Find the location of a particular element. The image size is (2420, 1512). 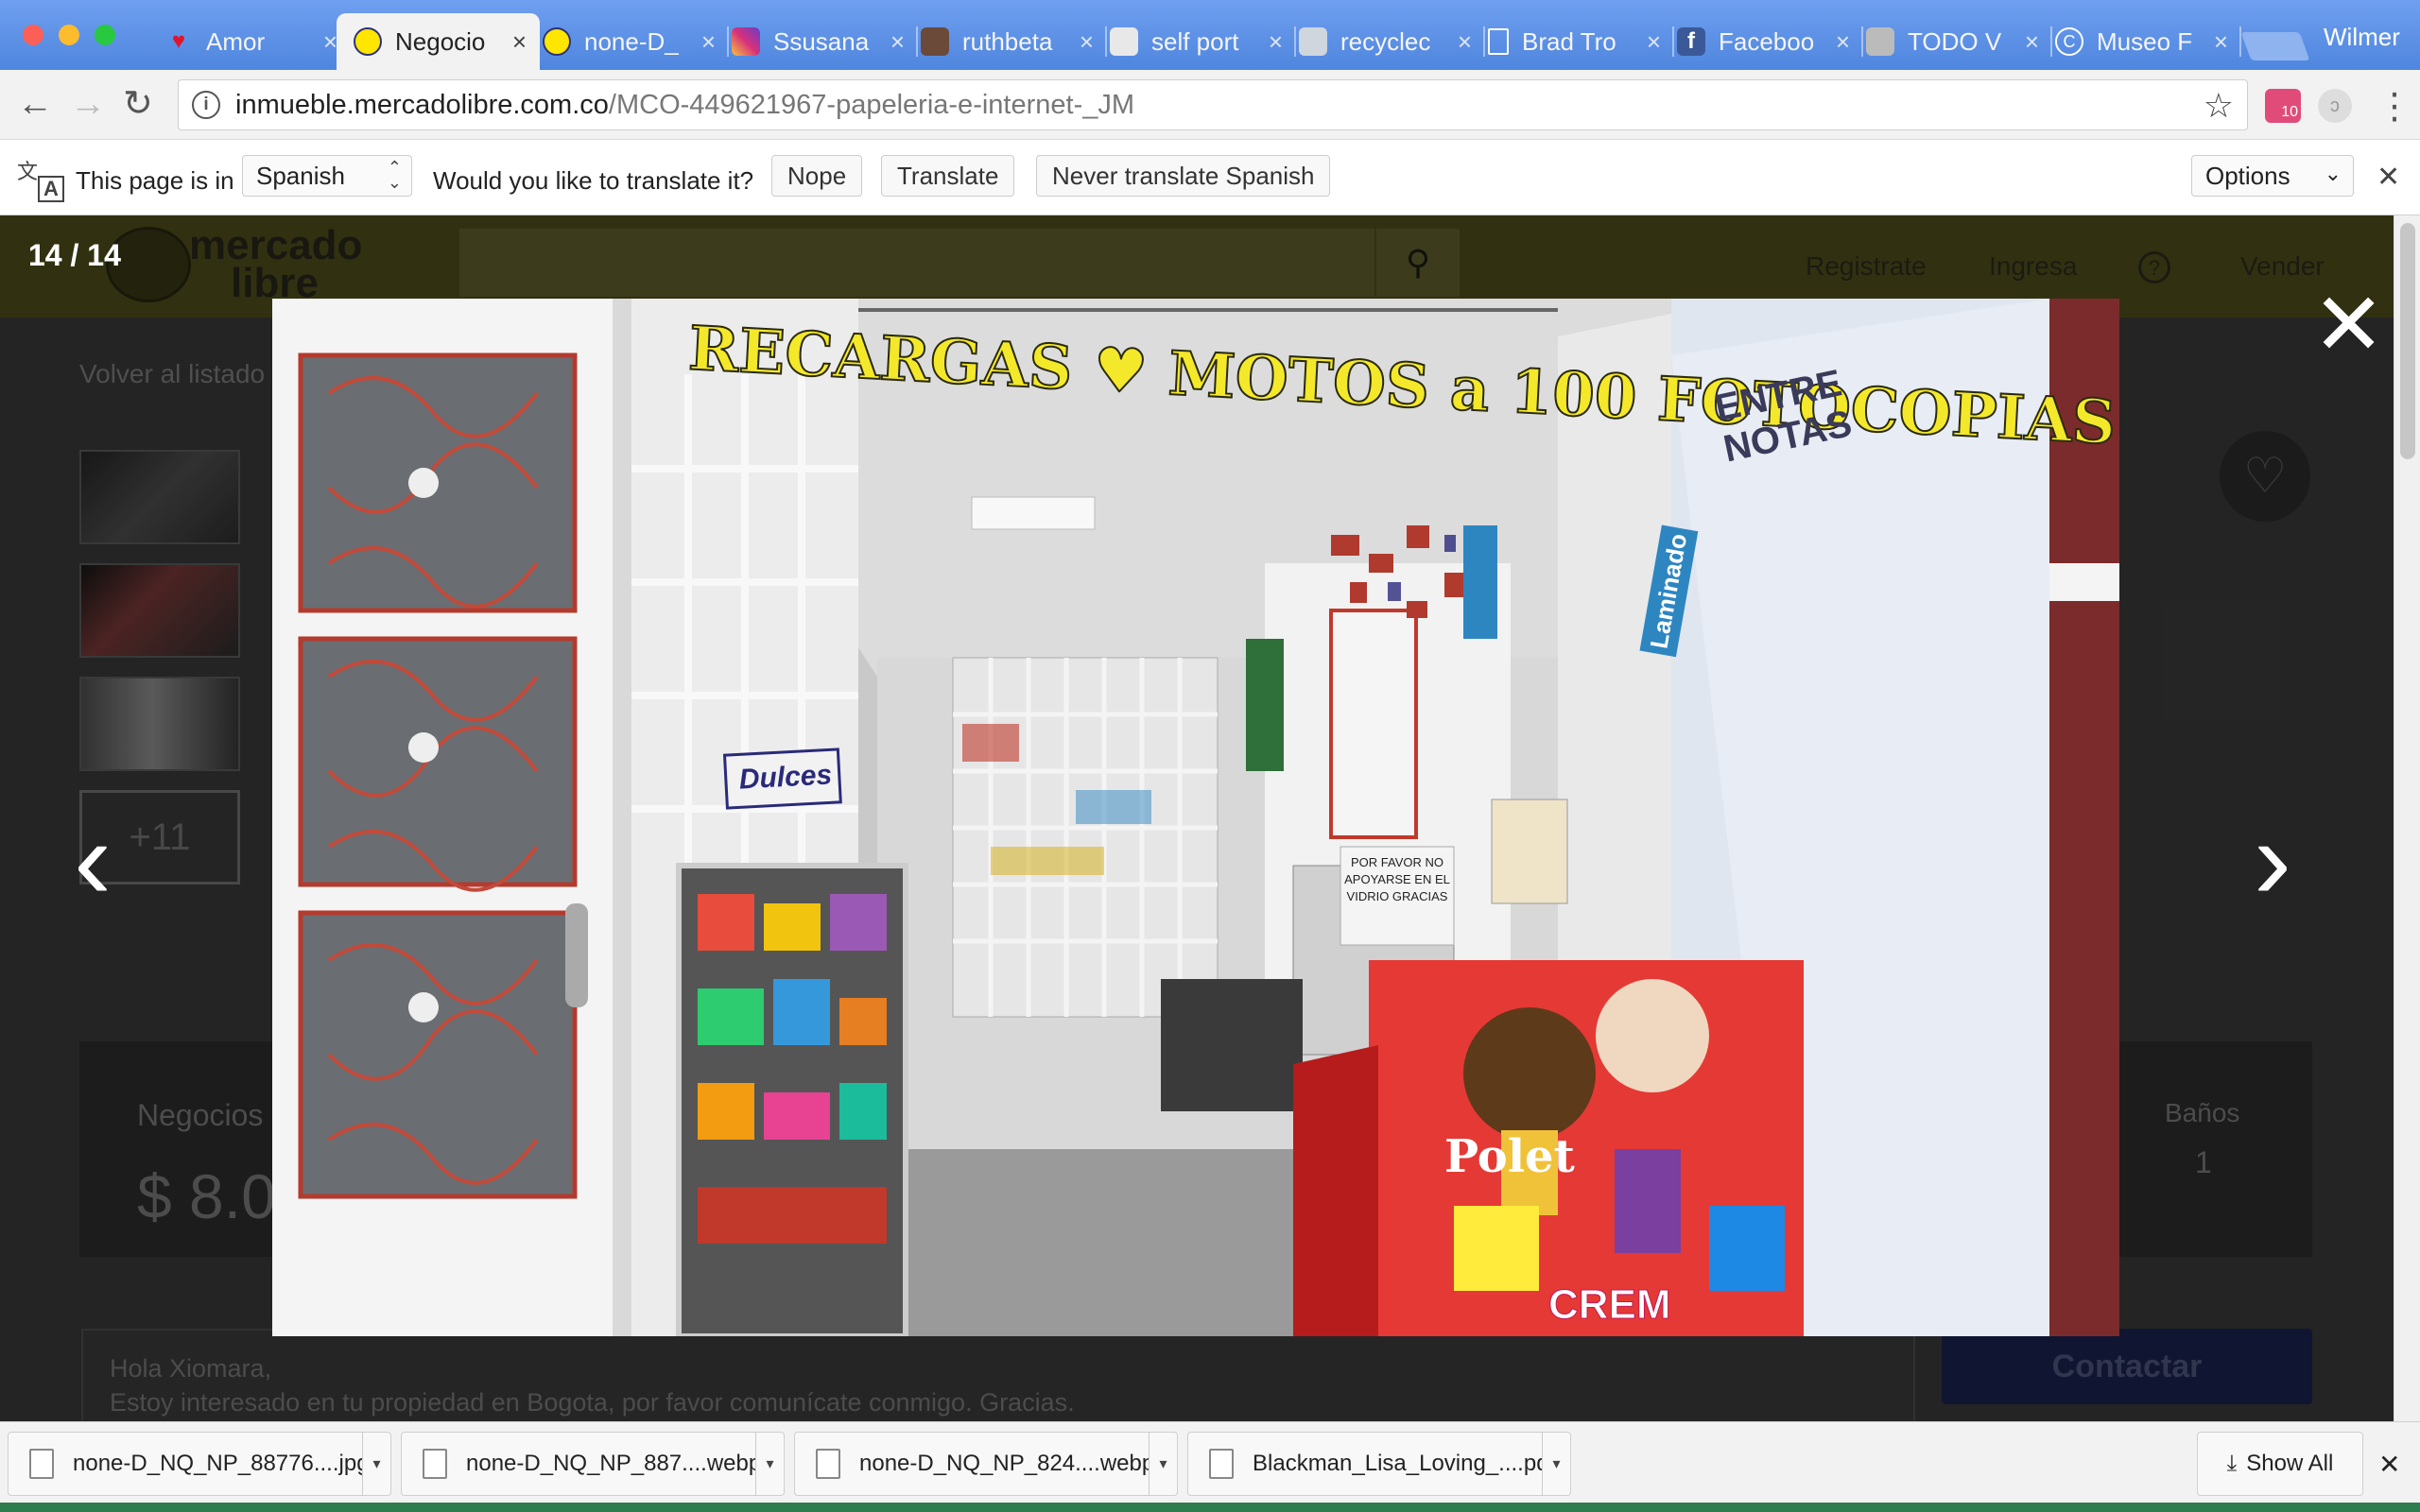

new-tab-button is located at coordinates (2275, 46).